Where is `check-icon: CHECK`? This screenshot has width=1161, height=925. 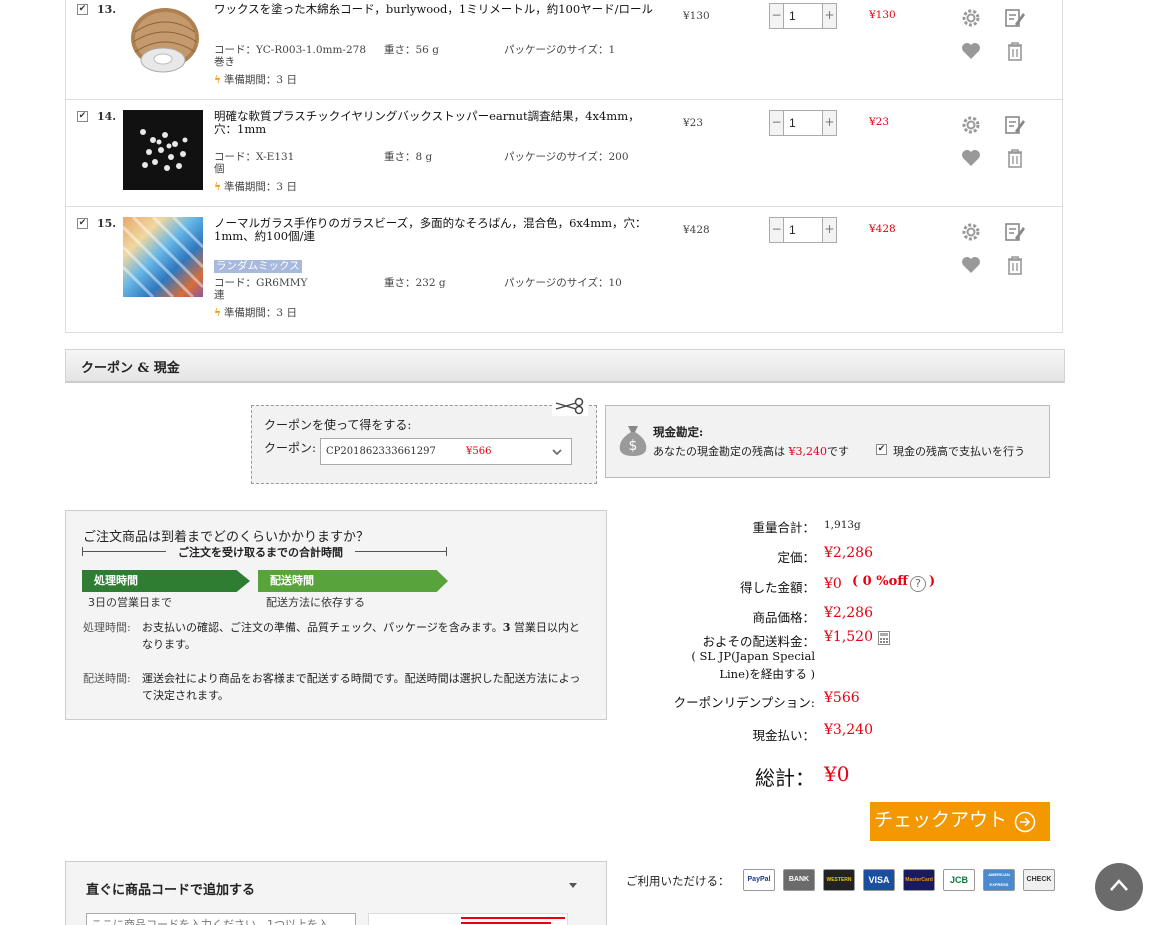
check-icon: CHECK is located at coordinates (1039, 880).